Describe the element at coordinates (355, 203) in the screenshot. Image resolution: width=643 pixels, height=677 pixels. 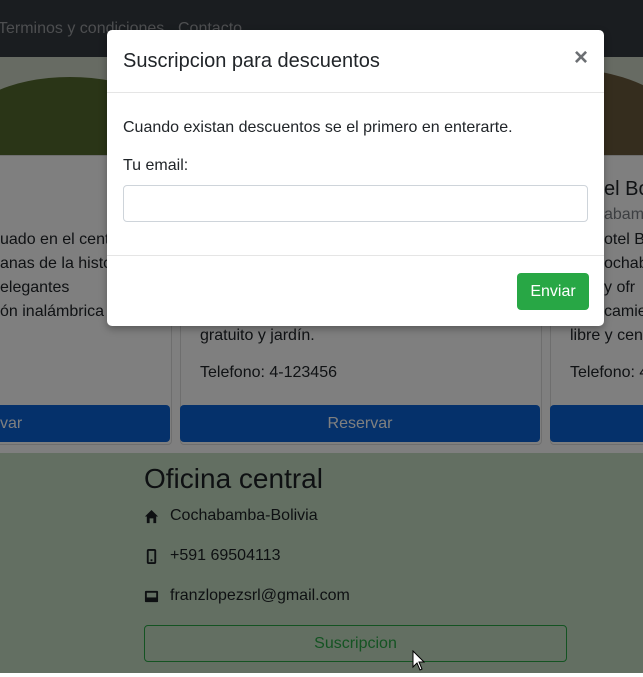
I see `email-input` at that location.